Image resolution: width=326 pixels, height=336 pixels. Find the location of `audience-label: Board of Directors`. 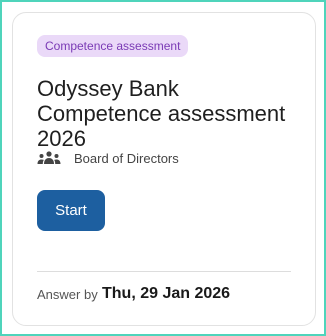

audience-label: Board of Directors is located at coordinates (126, 158).